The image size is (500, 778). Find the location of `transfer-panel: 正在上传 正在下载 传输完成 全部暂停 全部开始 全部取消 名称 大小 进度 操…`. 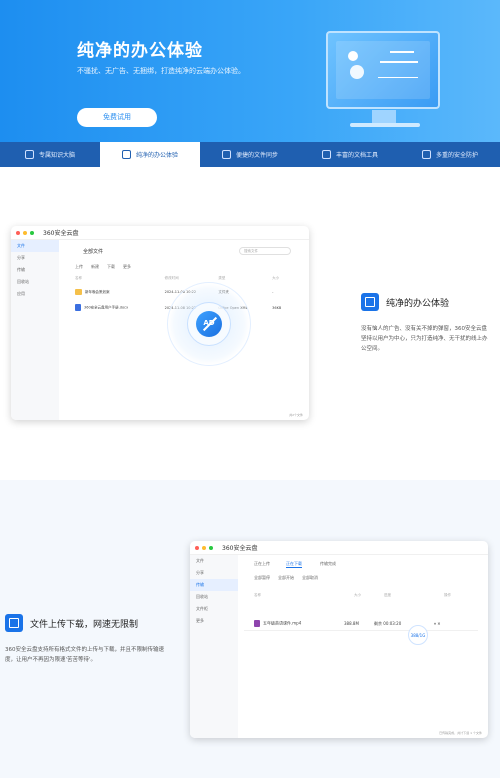

transfer-panel: 正在上传 正在下载 传输完成 全部暂停 全部开始 全部取消 名称 大小 进度 操… is located at coordinates (363, 646).